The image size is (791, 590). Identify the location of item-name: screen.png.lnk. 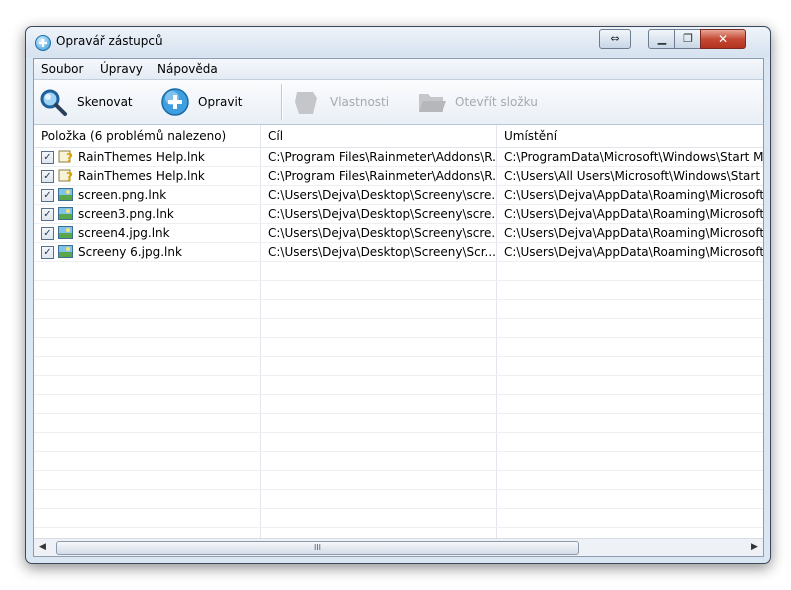
(122, 195).